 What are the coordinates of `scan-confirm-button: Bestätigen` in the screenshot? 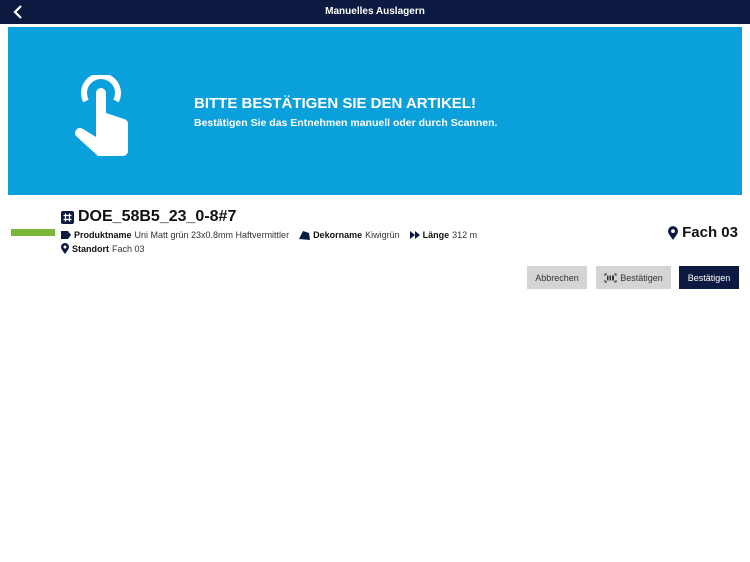 It's located at (633, 277).